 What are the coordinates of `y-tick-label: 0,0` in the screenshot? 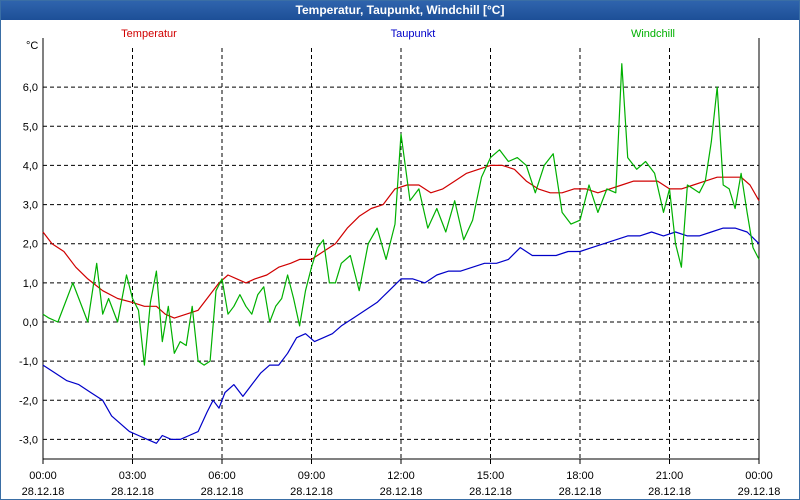 It's located at (30, 323).